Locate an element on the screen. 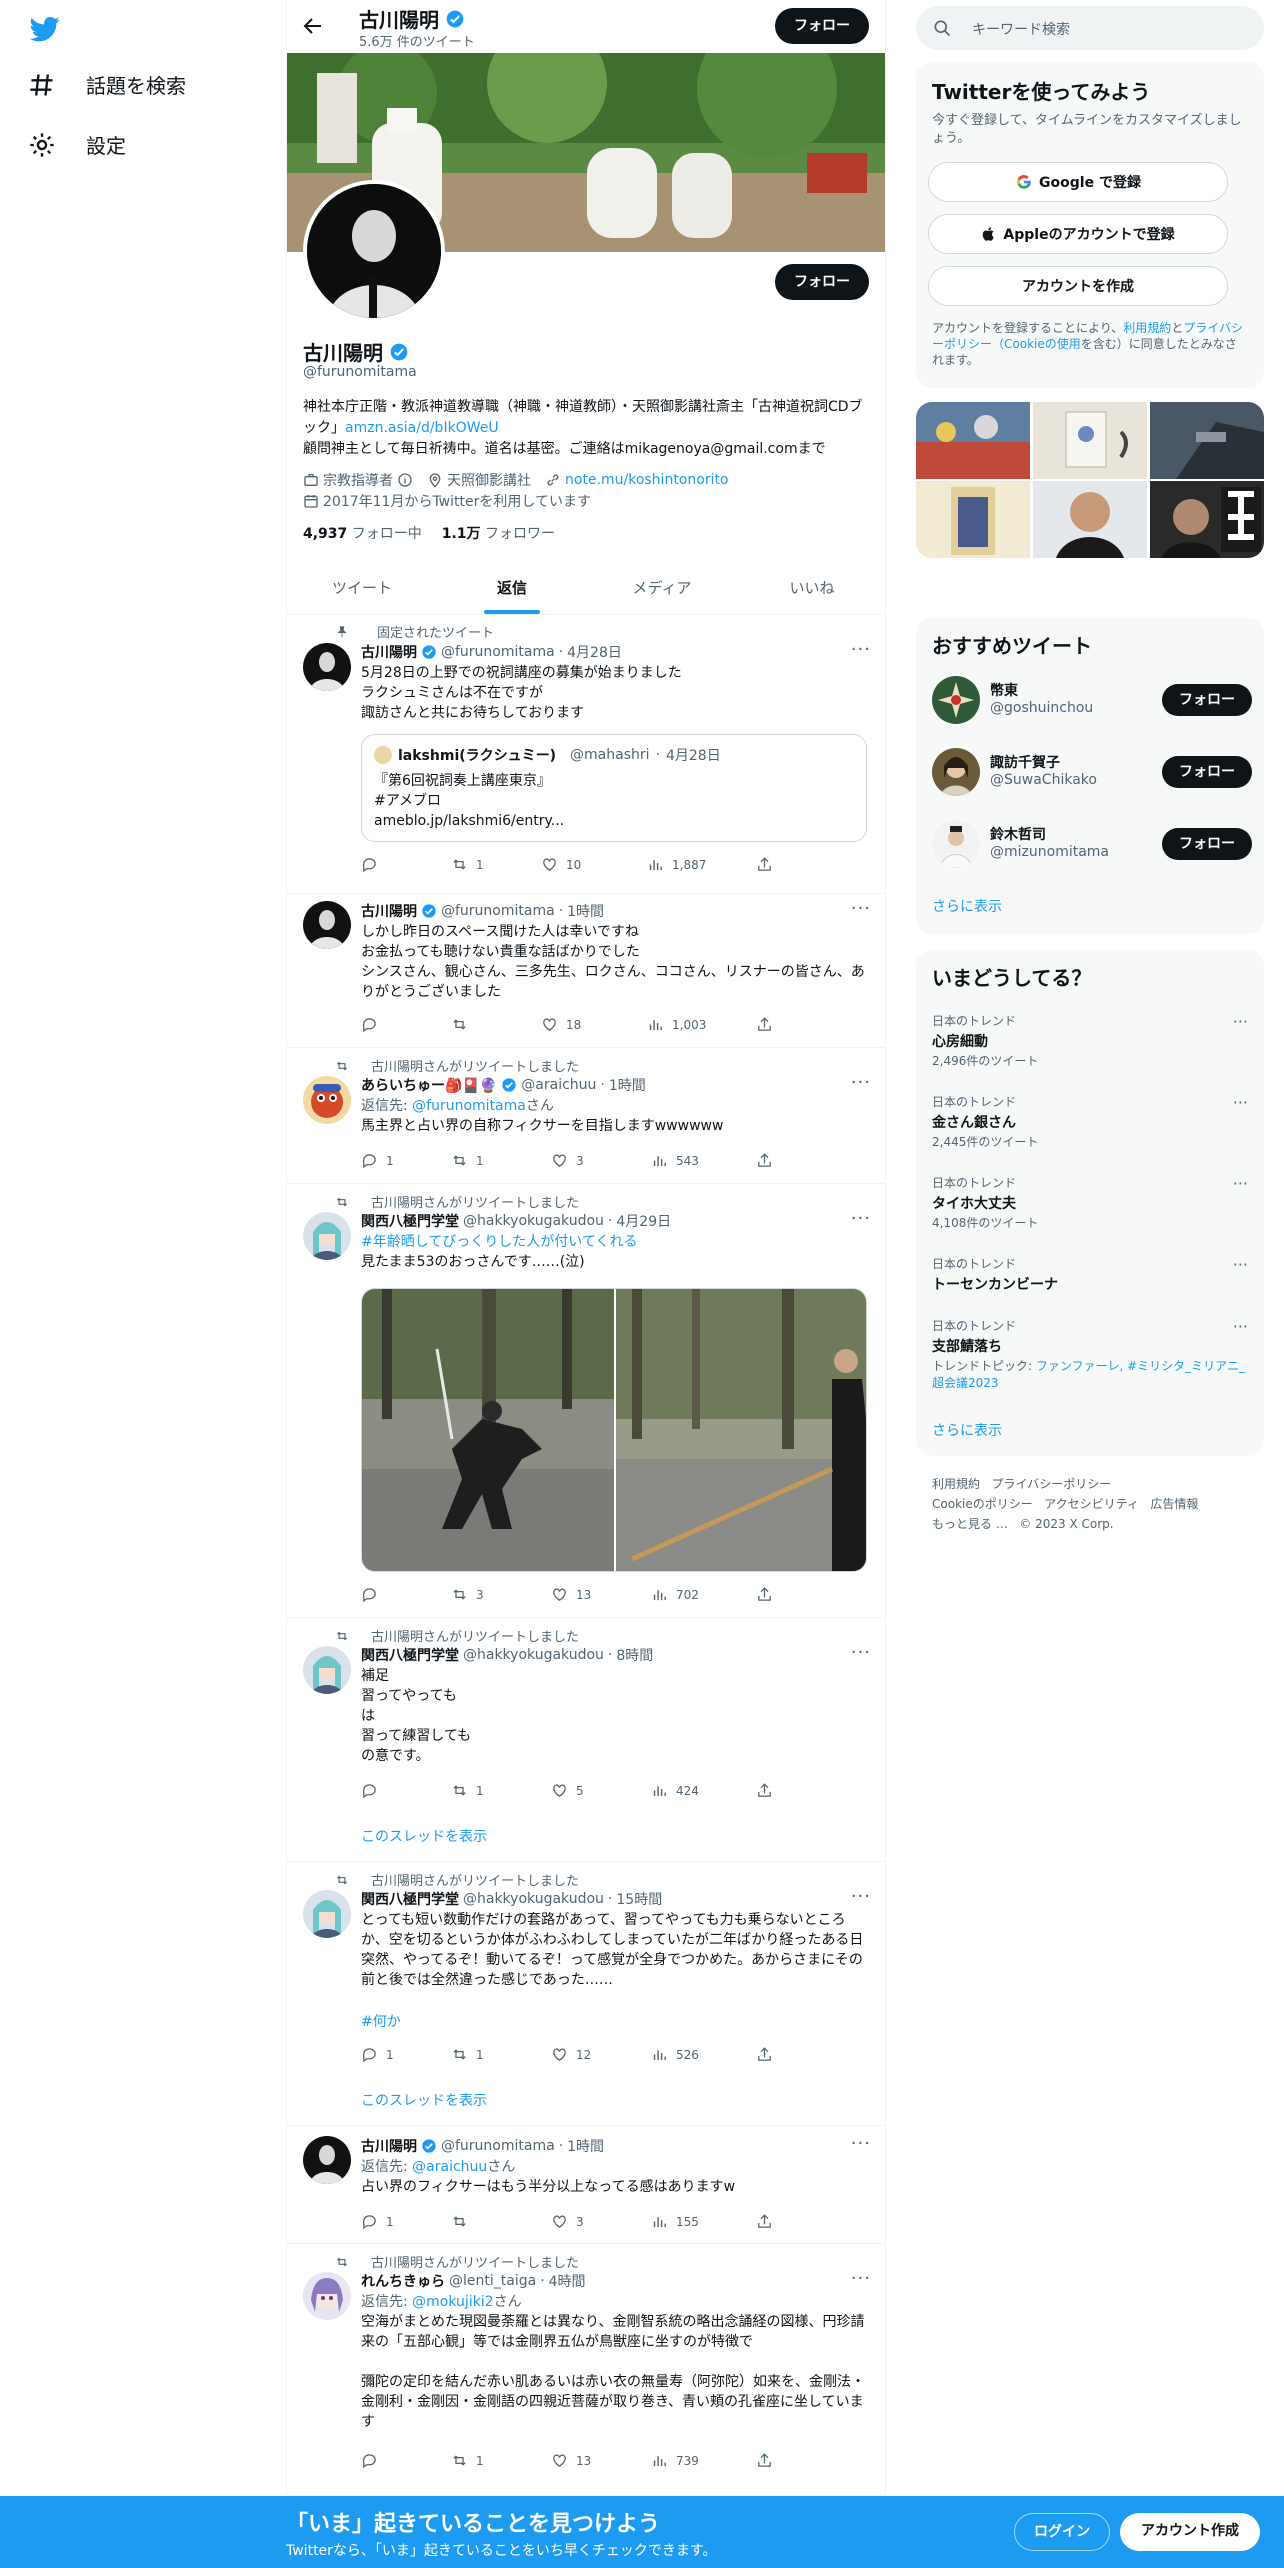 The image size is (1284, 2568). retweet-button is located at coordinates (463, 1024).